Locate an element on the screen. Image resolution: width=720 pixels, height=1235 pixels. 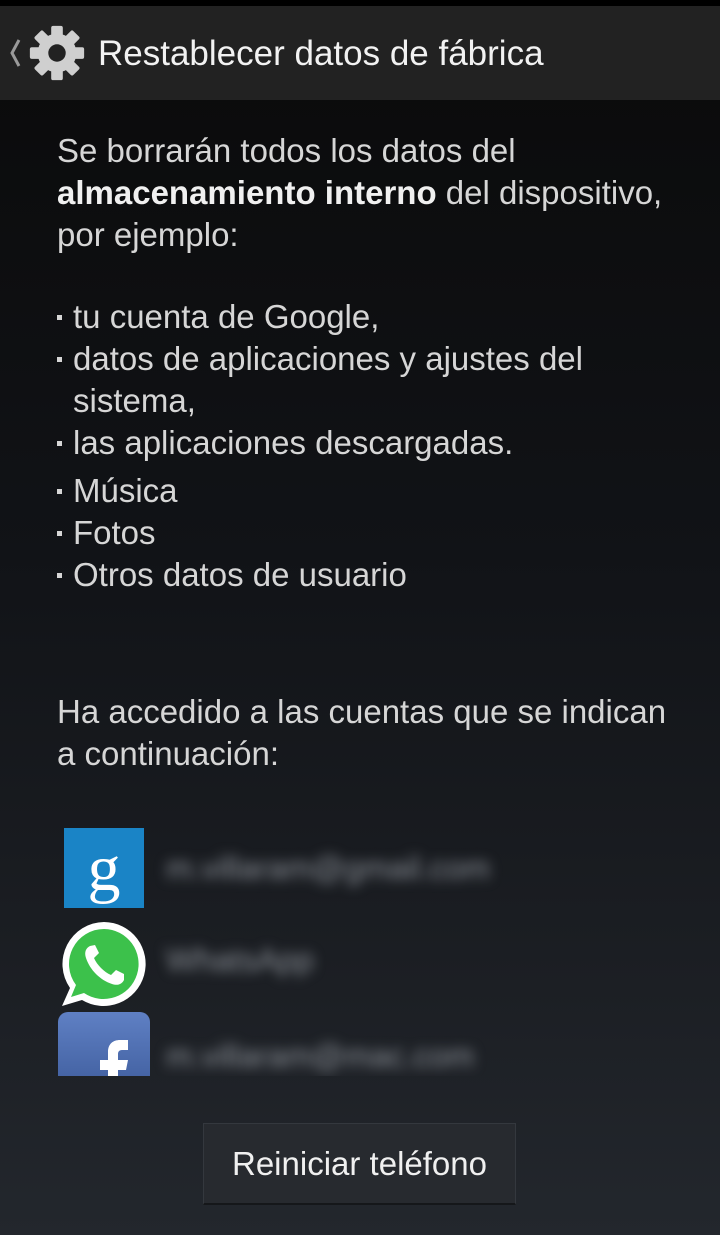
action-bar: Restablecer datos de fábrica is located at coordinates (360, 53).